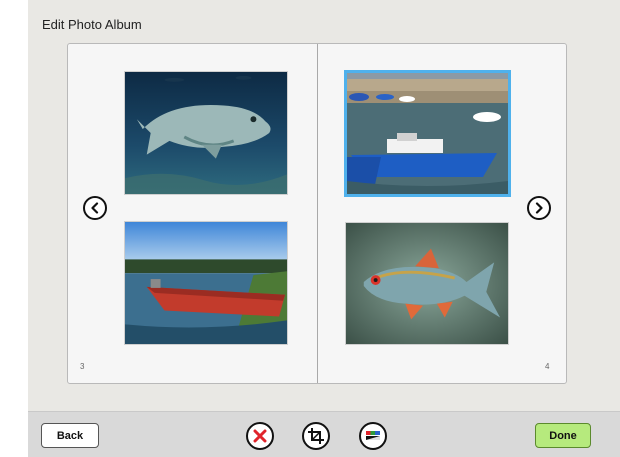  I want to click on color-adjust-icon, so click(373, 435).